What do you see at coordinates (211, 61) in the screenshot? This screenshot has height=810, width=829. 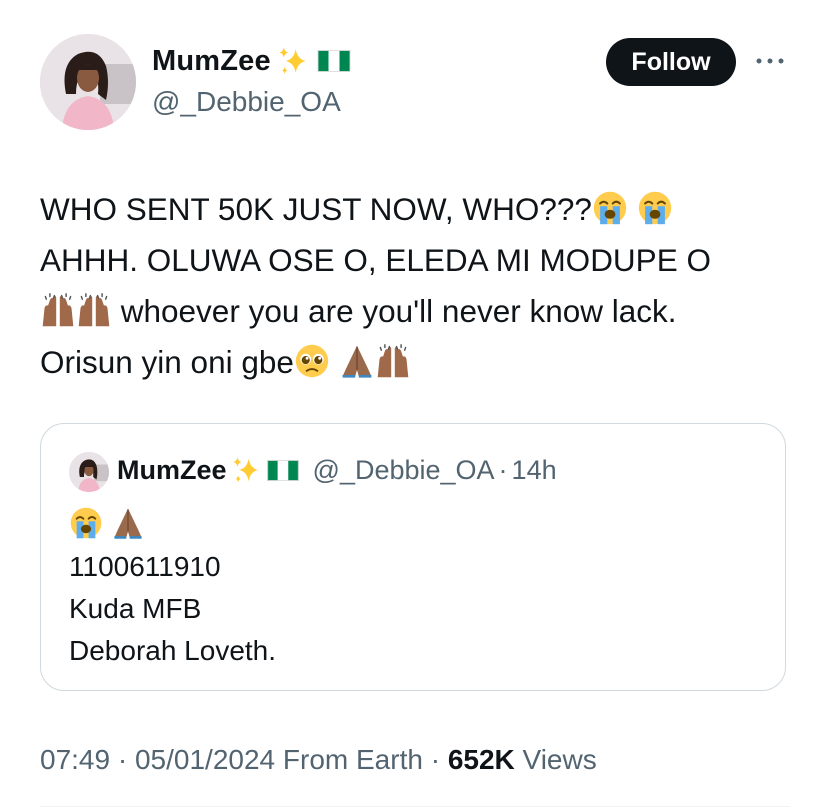 I see `author-display-name: MumZee` at bounding box center [211, 61].